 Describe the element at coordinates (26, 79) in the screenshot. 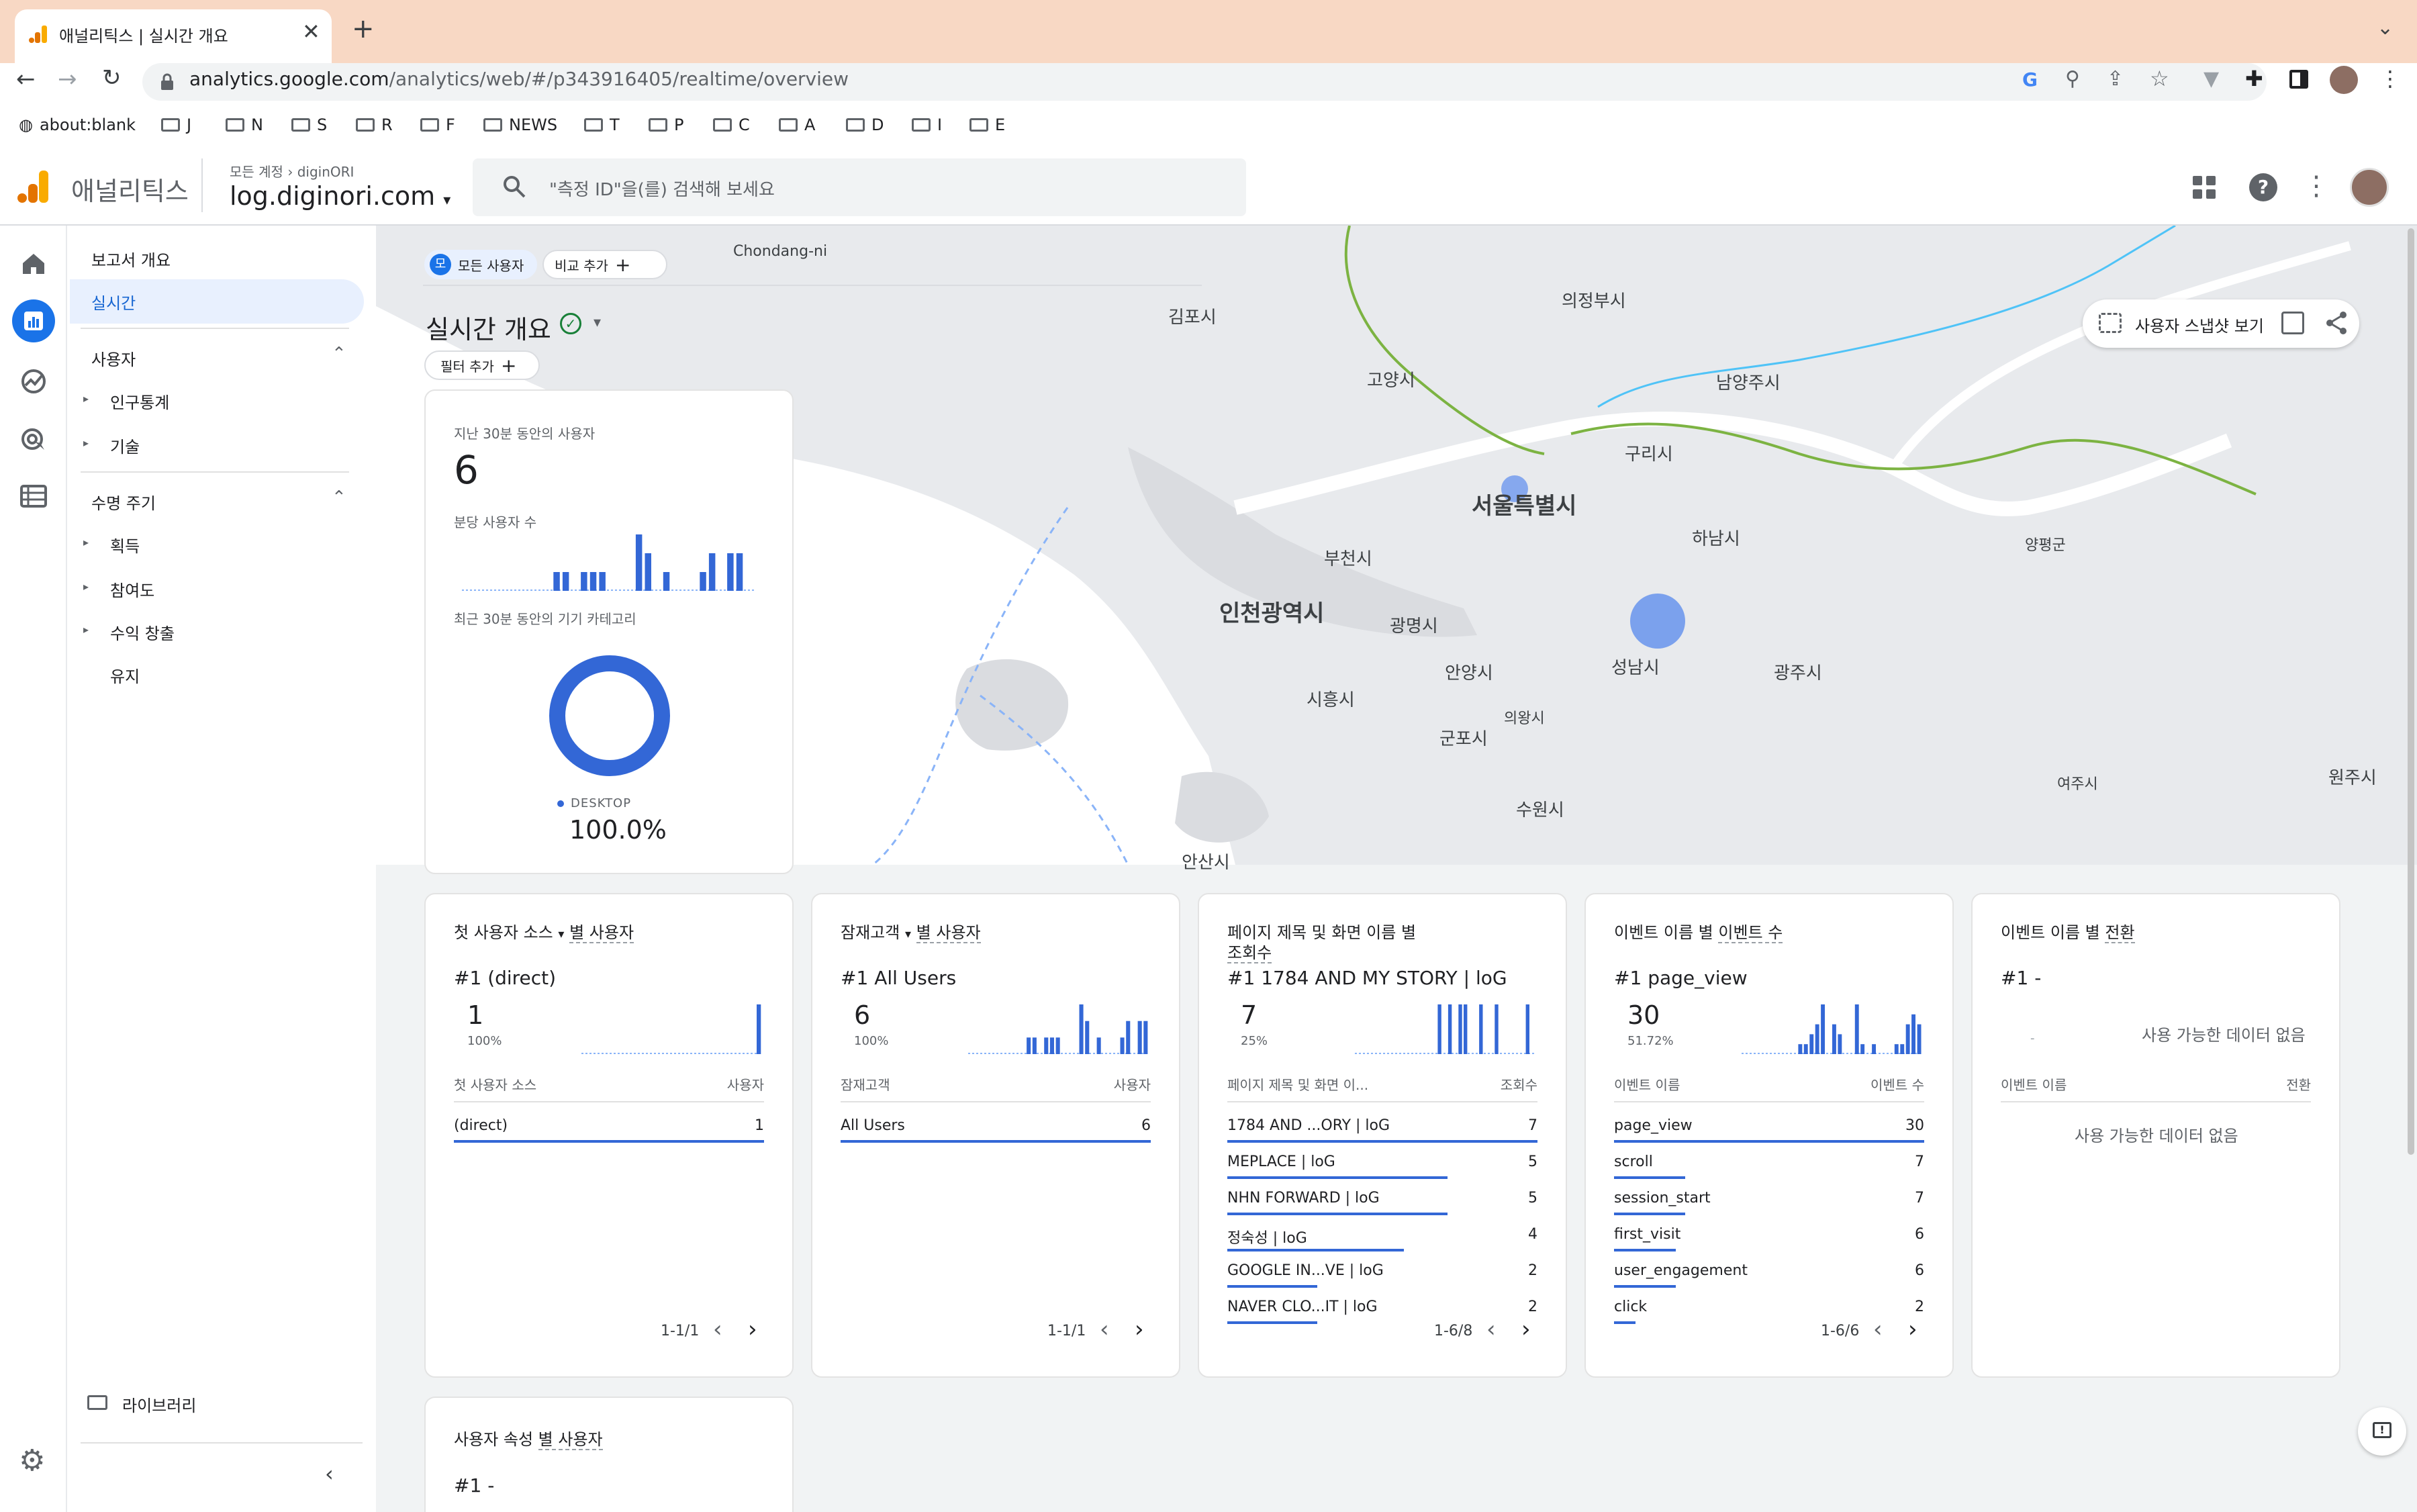

I see `back-arrow-icon: ←` at that location.